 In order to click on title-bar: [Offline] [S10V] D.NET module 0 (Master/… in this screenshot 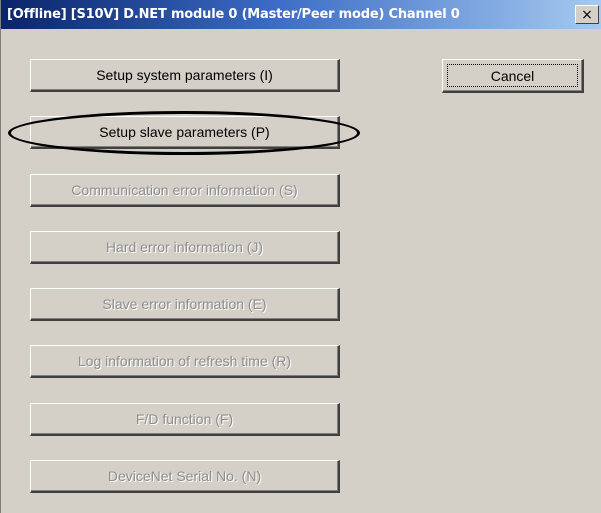, I will do `click(301, 14)`.